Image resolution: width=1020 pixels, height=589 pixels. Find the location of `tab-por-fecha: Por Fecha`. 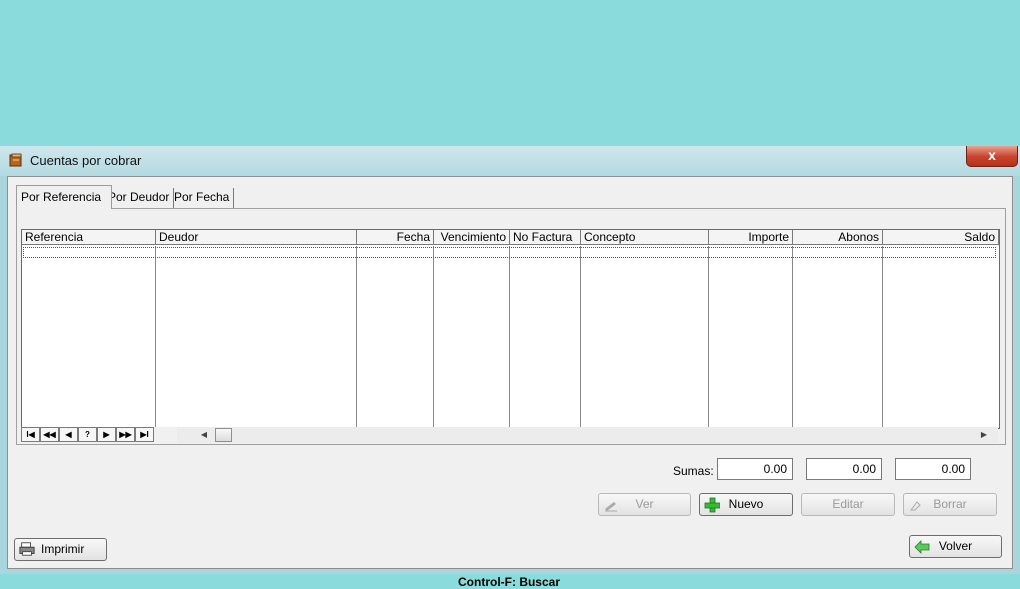

tab-por-fecha: Por Fecha is located at coordinates (202, 198).